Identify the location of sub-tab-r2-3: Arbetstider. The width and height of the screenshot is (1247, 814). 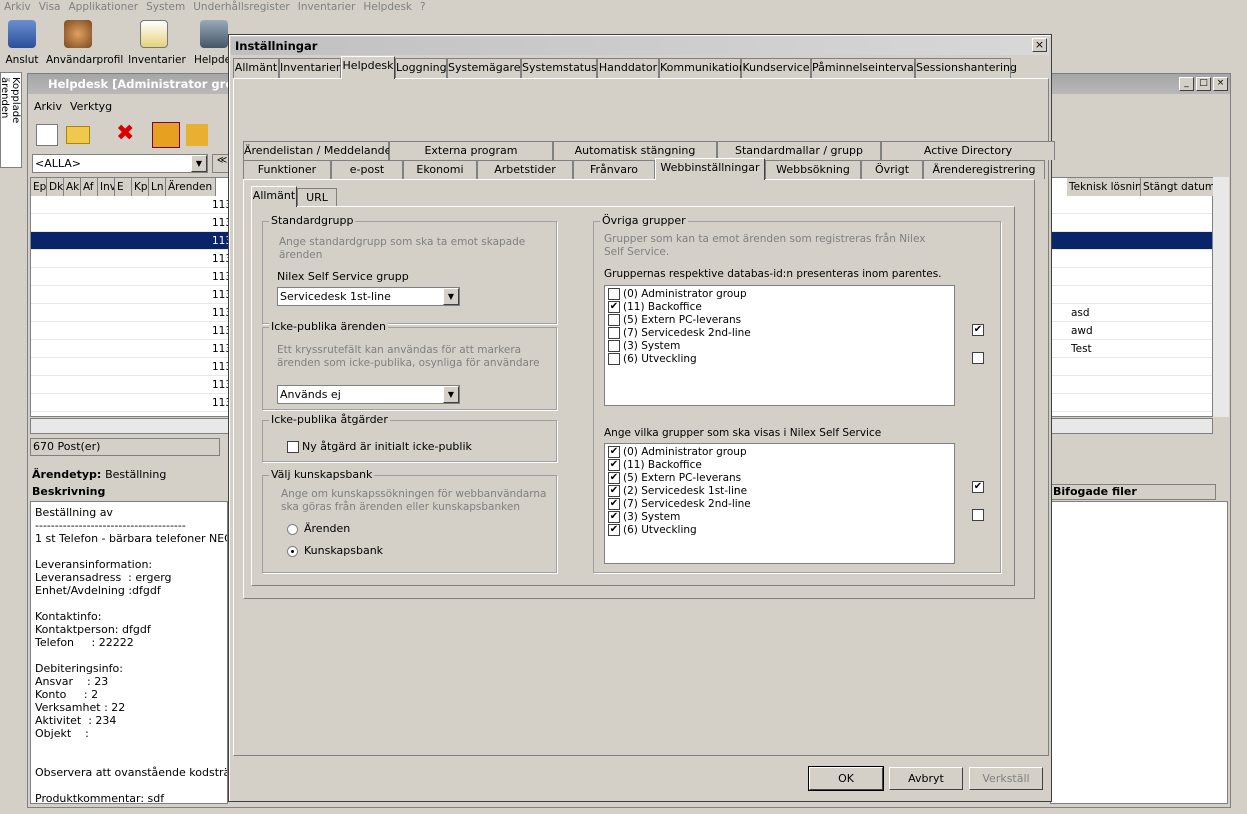
(525, 169).